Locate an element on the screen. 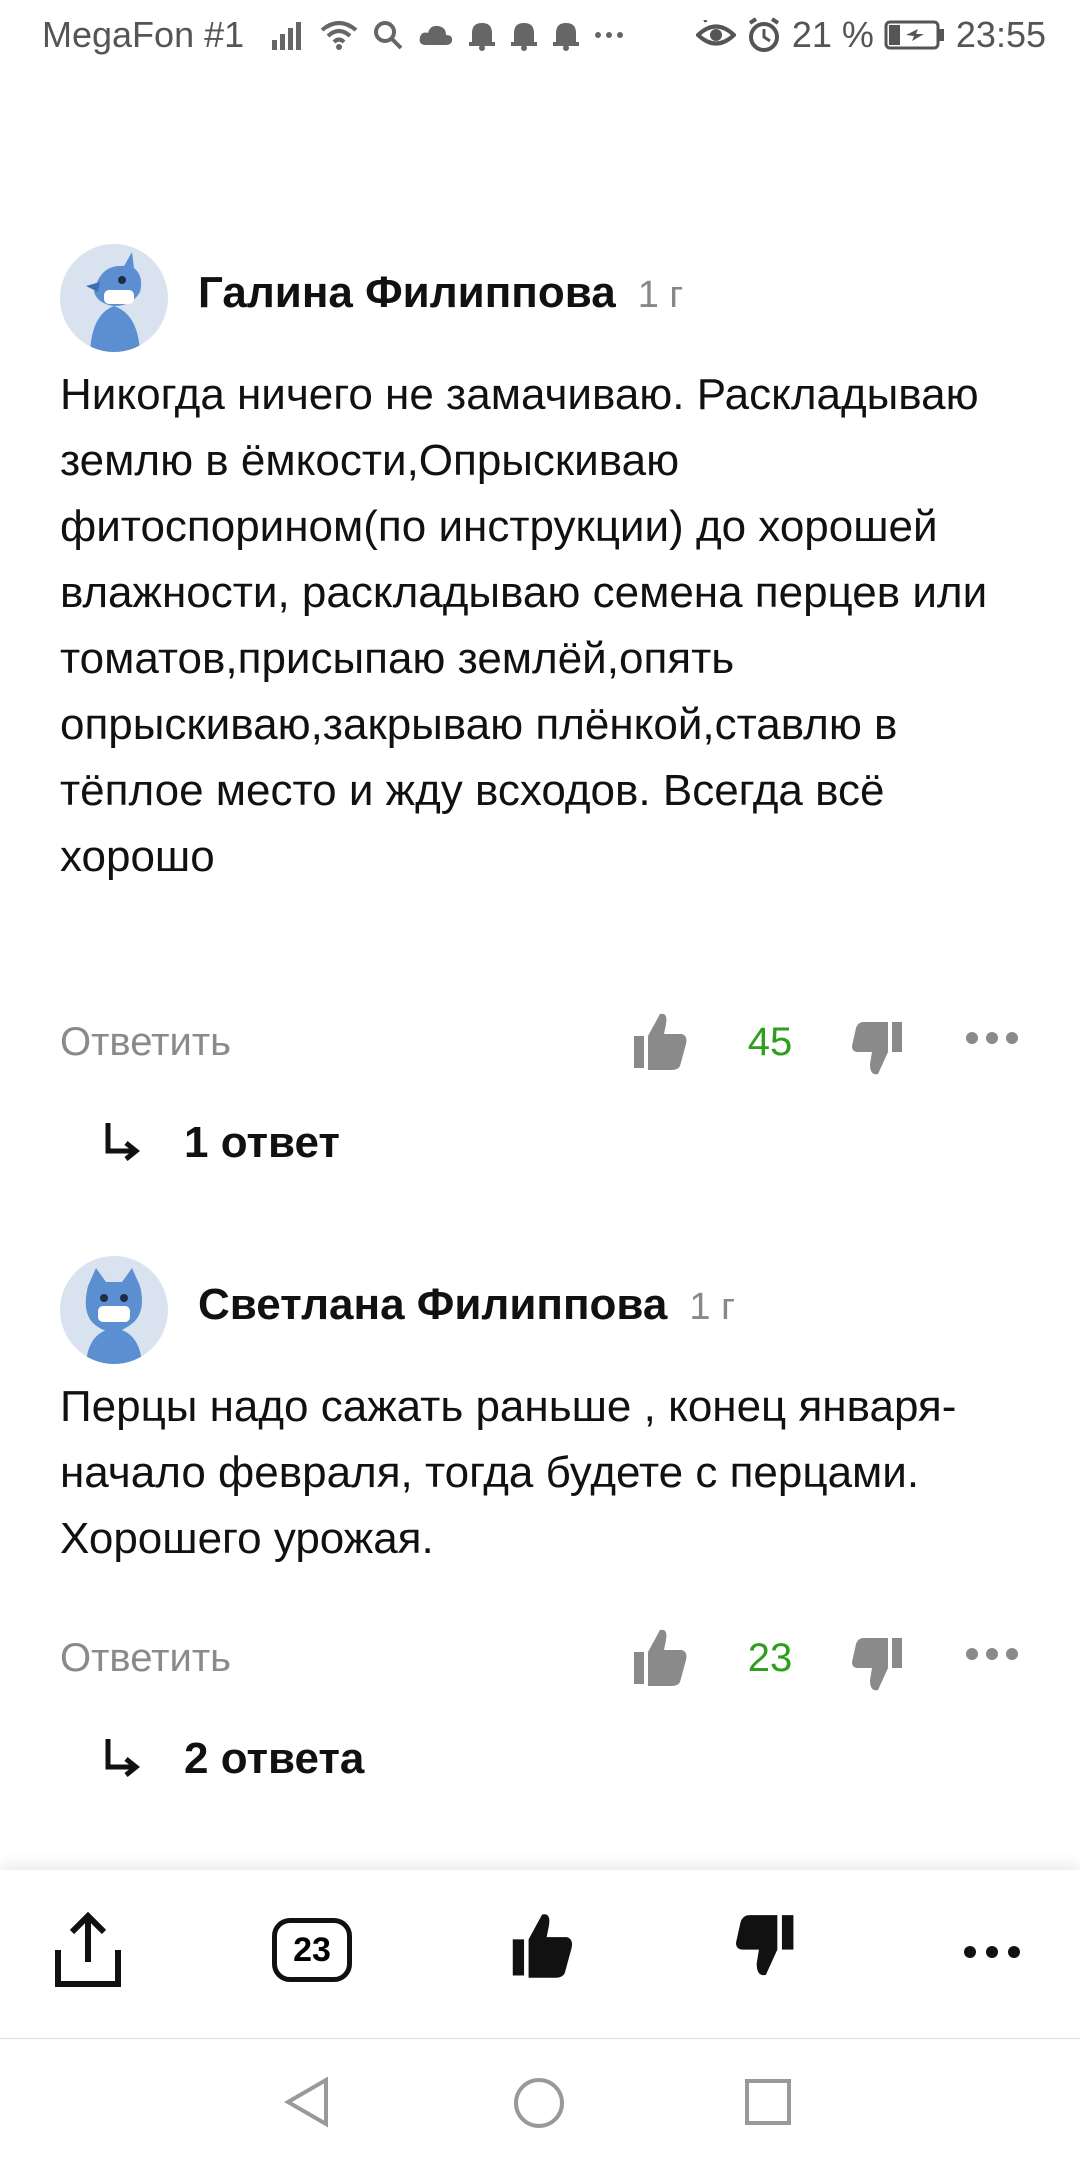 Image resolution: width=1080 pixels, height=2160 pixels. status-bar: MegaFon #1 21 % 23:55 is located at coordinates (540, 38).